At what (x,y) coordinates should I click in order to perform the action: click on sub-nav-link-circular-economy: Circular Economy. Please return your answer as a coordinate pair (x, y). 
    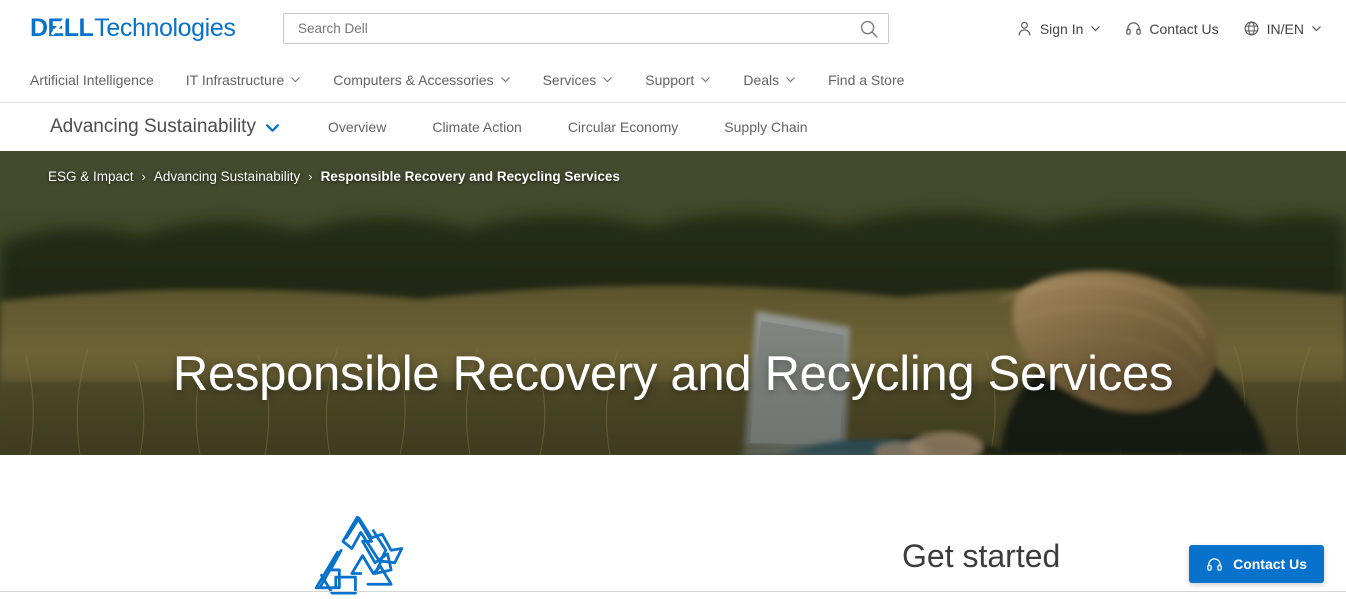
    Looking at the image, I should click on (623, 127).